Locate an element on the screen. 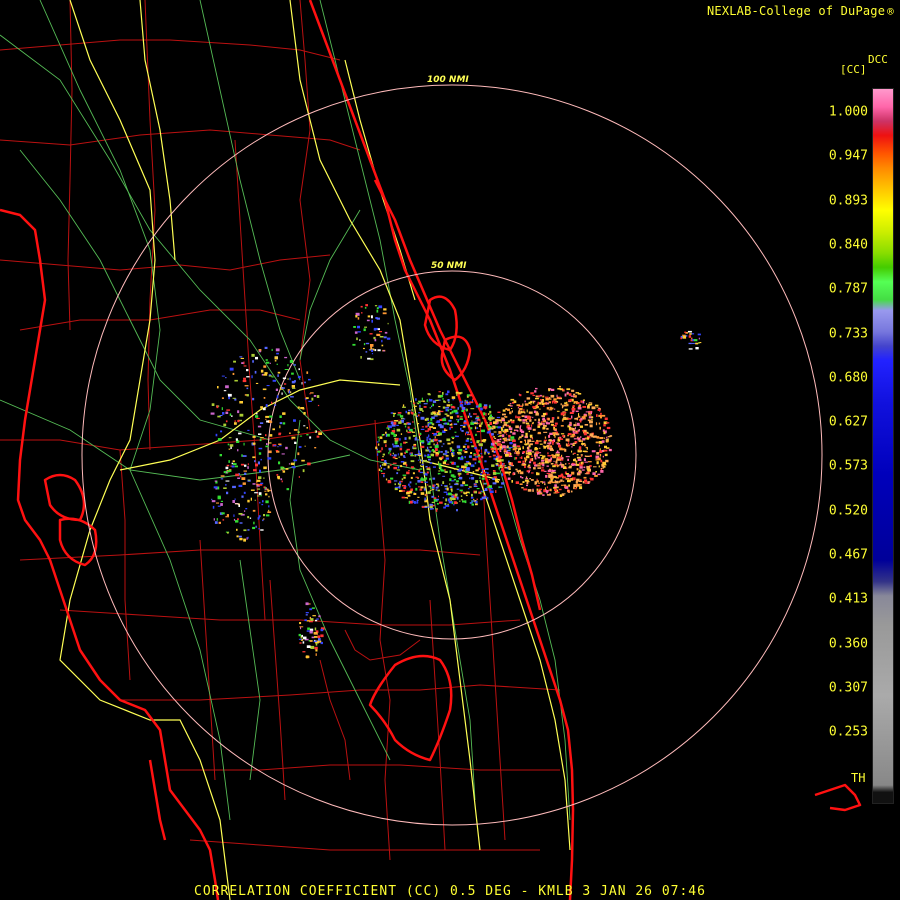 This screenshot has height=900, width=900. legend-tick: 0.893 is located at coordinates (848, 201).